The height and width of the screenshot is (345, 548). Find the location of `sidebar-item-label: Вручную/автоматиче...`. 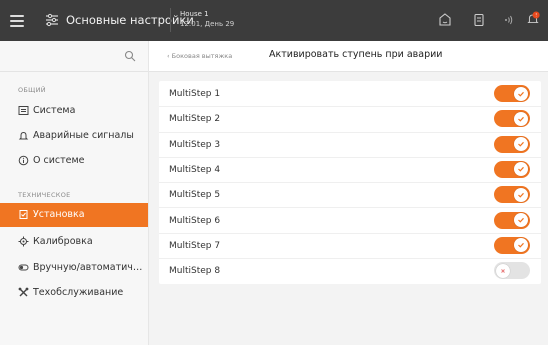

sidebar-item-label: Вручную/автоматиче... is located at coordinates (89, 267).